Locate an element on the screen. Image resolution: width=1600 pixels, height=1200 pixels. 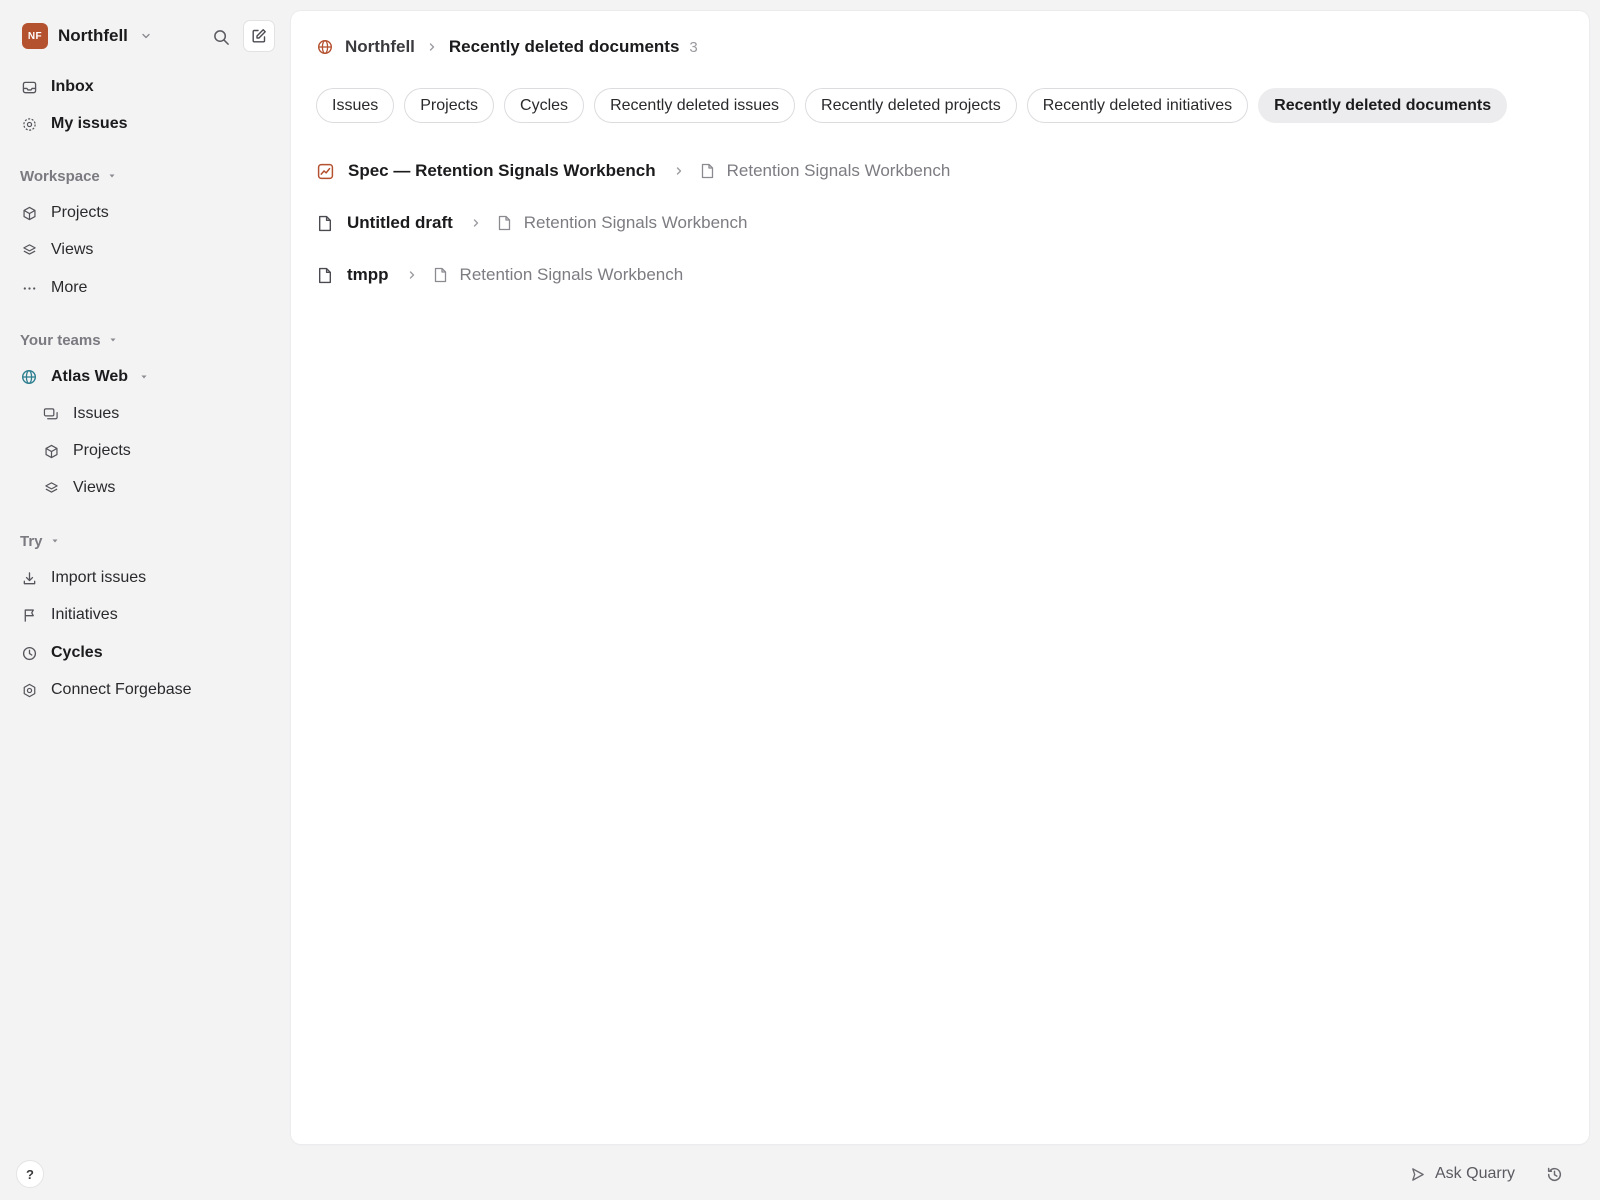
sidebar-team-item-views: Views is located at coordinates (79, 488).